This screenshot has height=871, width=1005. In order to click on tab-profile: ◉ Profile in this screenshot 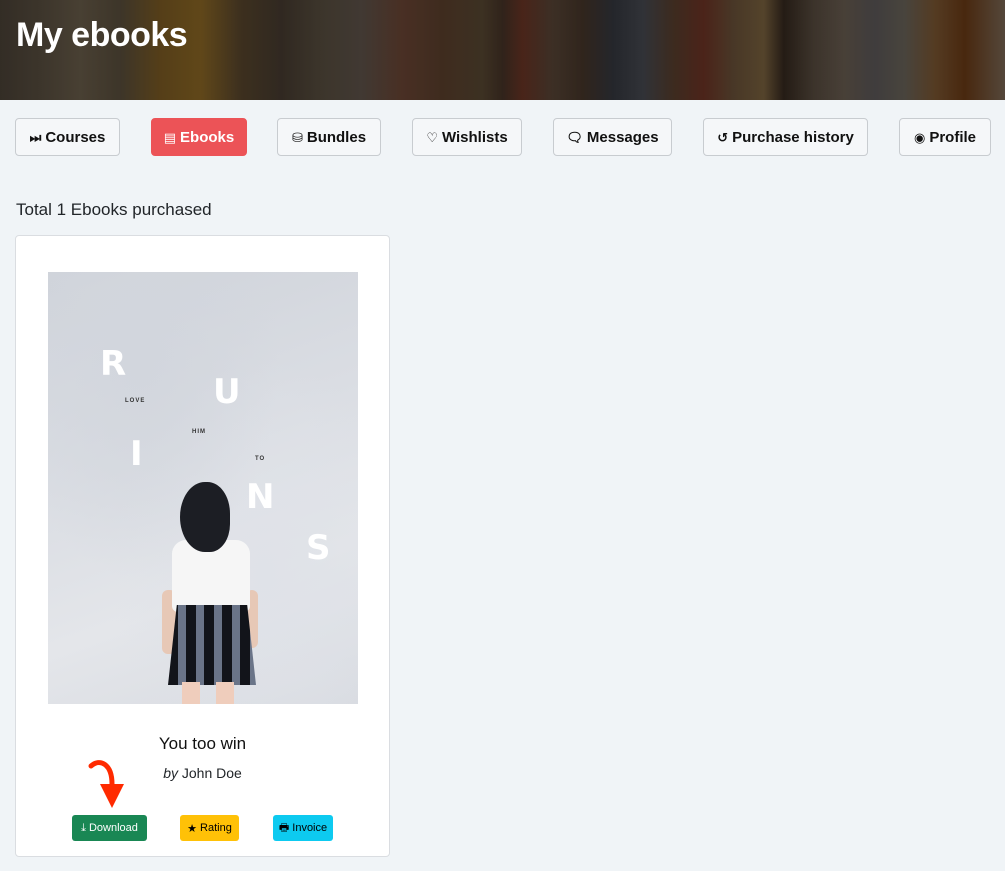, I will do `click(945, 137)`.